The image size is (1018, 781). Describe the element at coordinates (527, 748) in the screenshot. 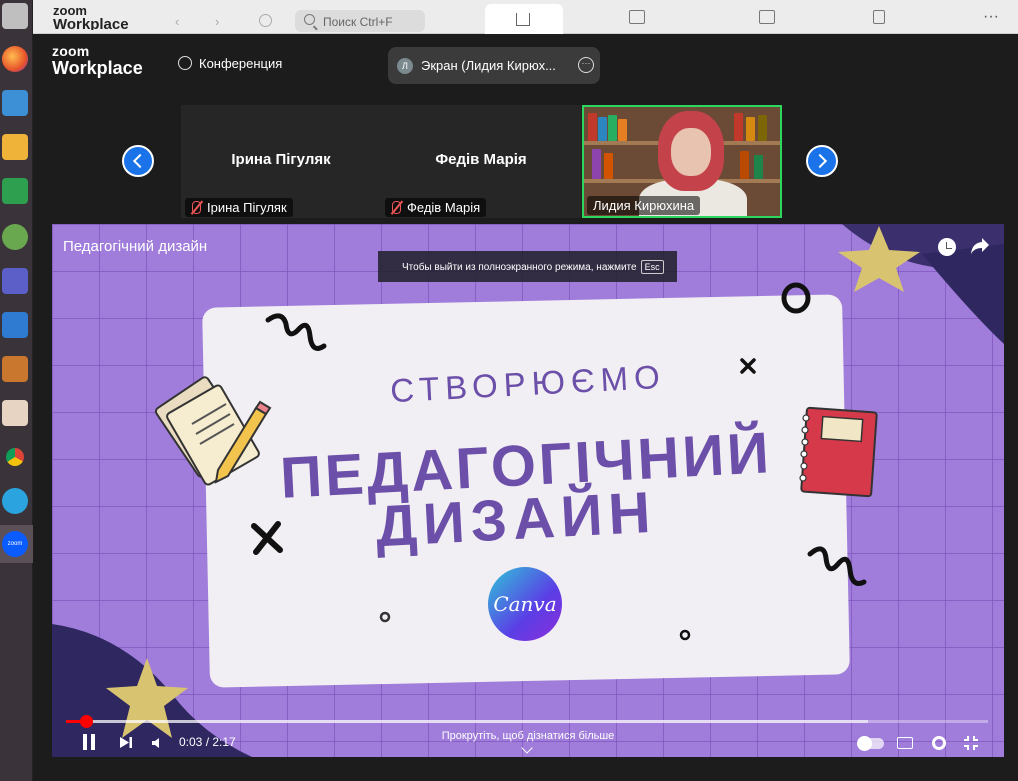

I see `chevron-down-icon` at that location.